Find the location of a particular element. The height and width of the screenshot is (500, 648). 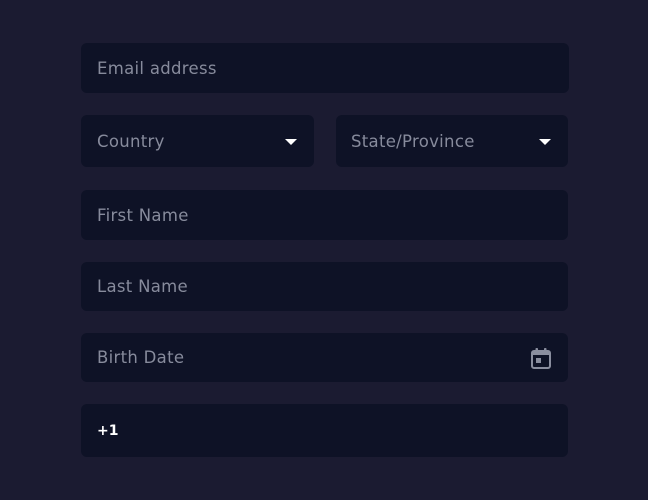

first-name-field: First Name is located at coordinates (324, 215).